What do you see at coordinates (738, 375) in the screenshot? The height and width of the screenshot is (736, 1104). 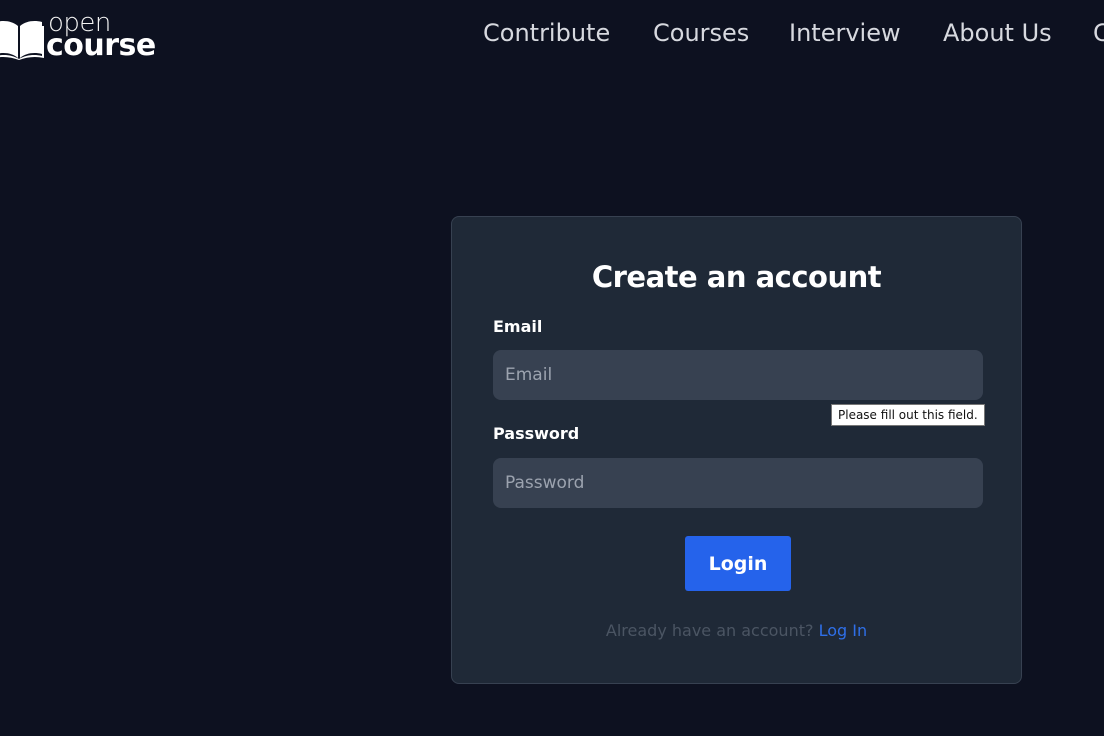 I see `email-field` at bounding box center [738, 375].